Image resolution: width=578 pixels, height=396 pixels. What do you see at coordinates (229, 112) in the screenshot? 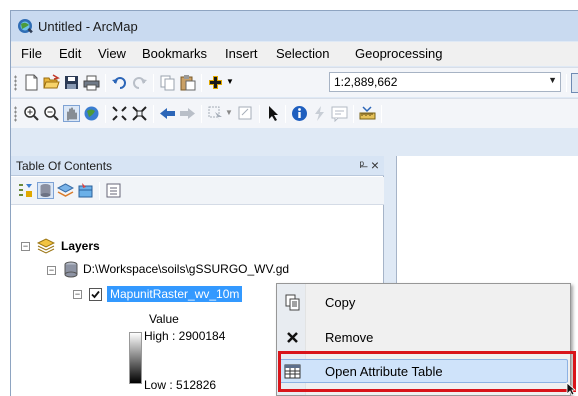
I see `select-dropdown-icon: ▼` at bounding box center [229, 112].